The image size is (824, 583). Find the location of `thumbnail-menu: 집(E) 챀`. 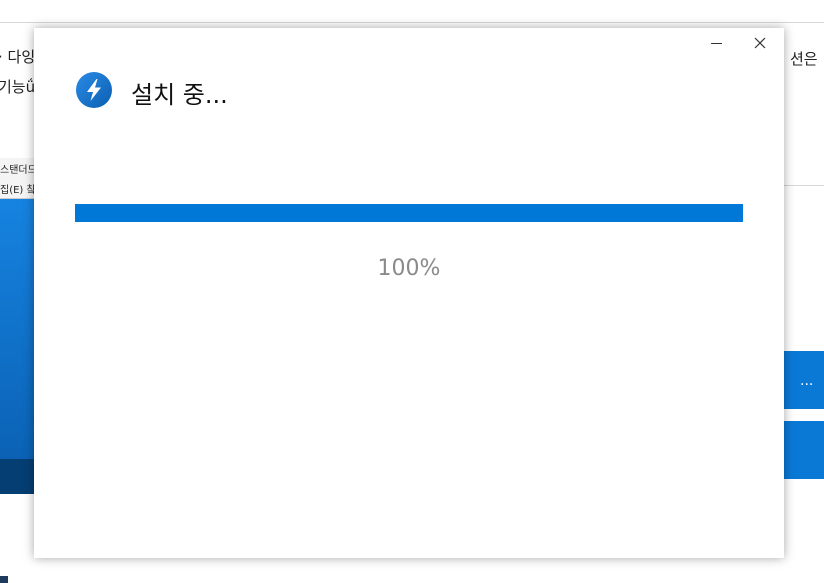

thumbnail-menu: 집(E) 챀 is located at coordinates (18, 190).